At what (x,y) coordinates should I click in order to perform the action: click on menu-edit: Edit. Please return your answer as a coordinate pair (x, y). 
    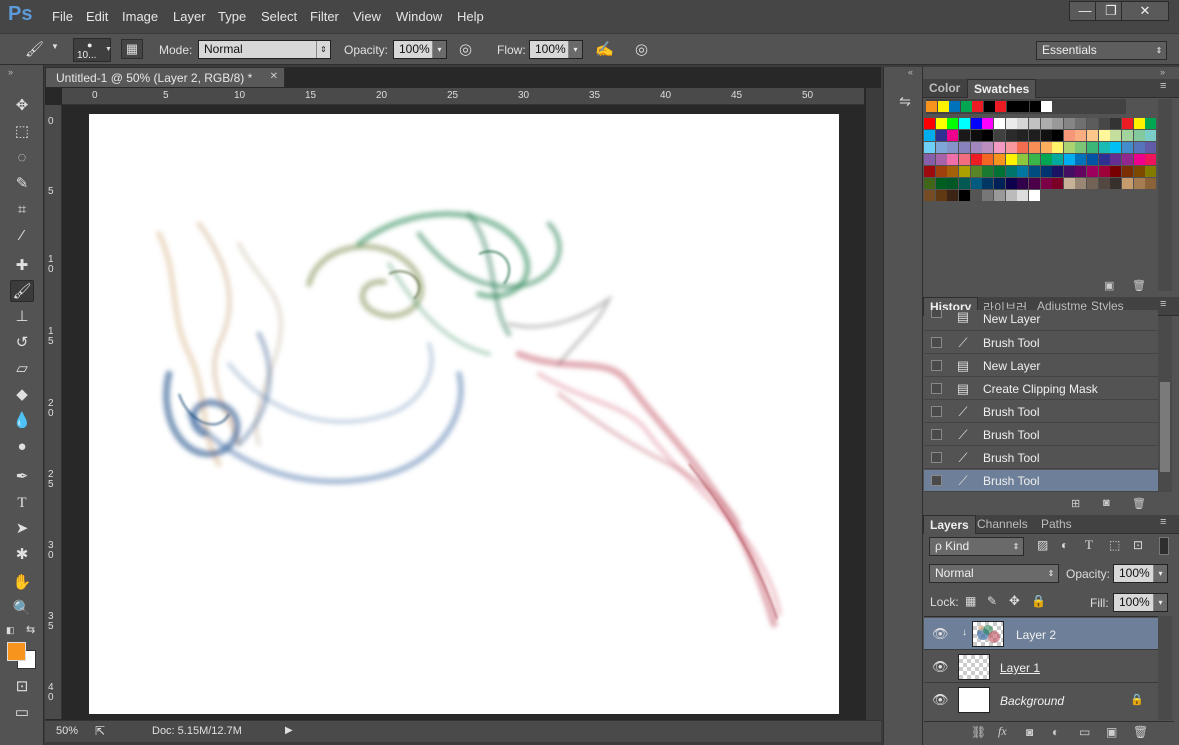
    Looking at the image, I should click on (97, 16).